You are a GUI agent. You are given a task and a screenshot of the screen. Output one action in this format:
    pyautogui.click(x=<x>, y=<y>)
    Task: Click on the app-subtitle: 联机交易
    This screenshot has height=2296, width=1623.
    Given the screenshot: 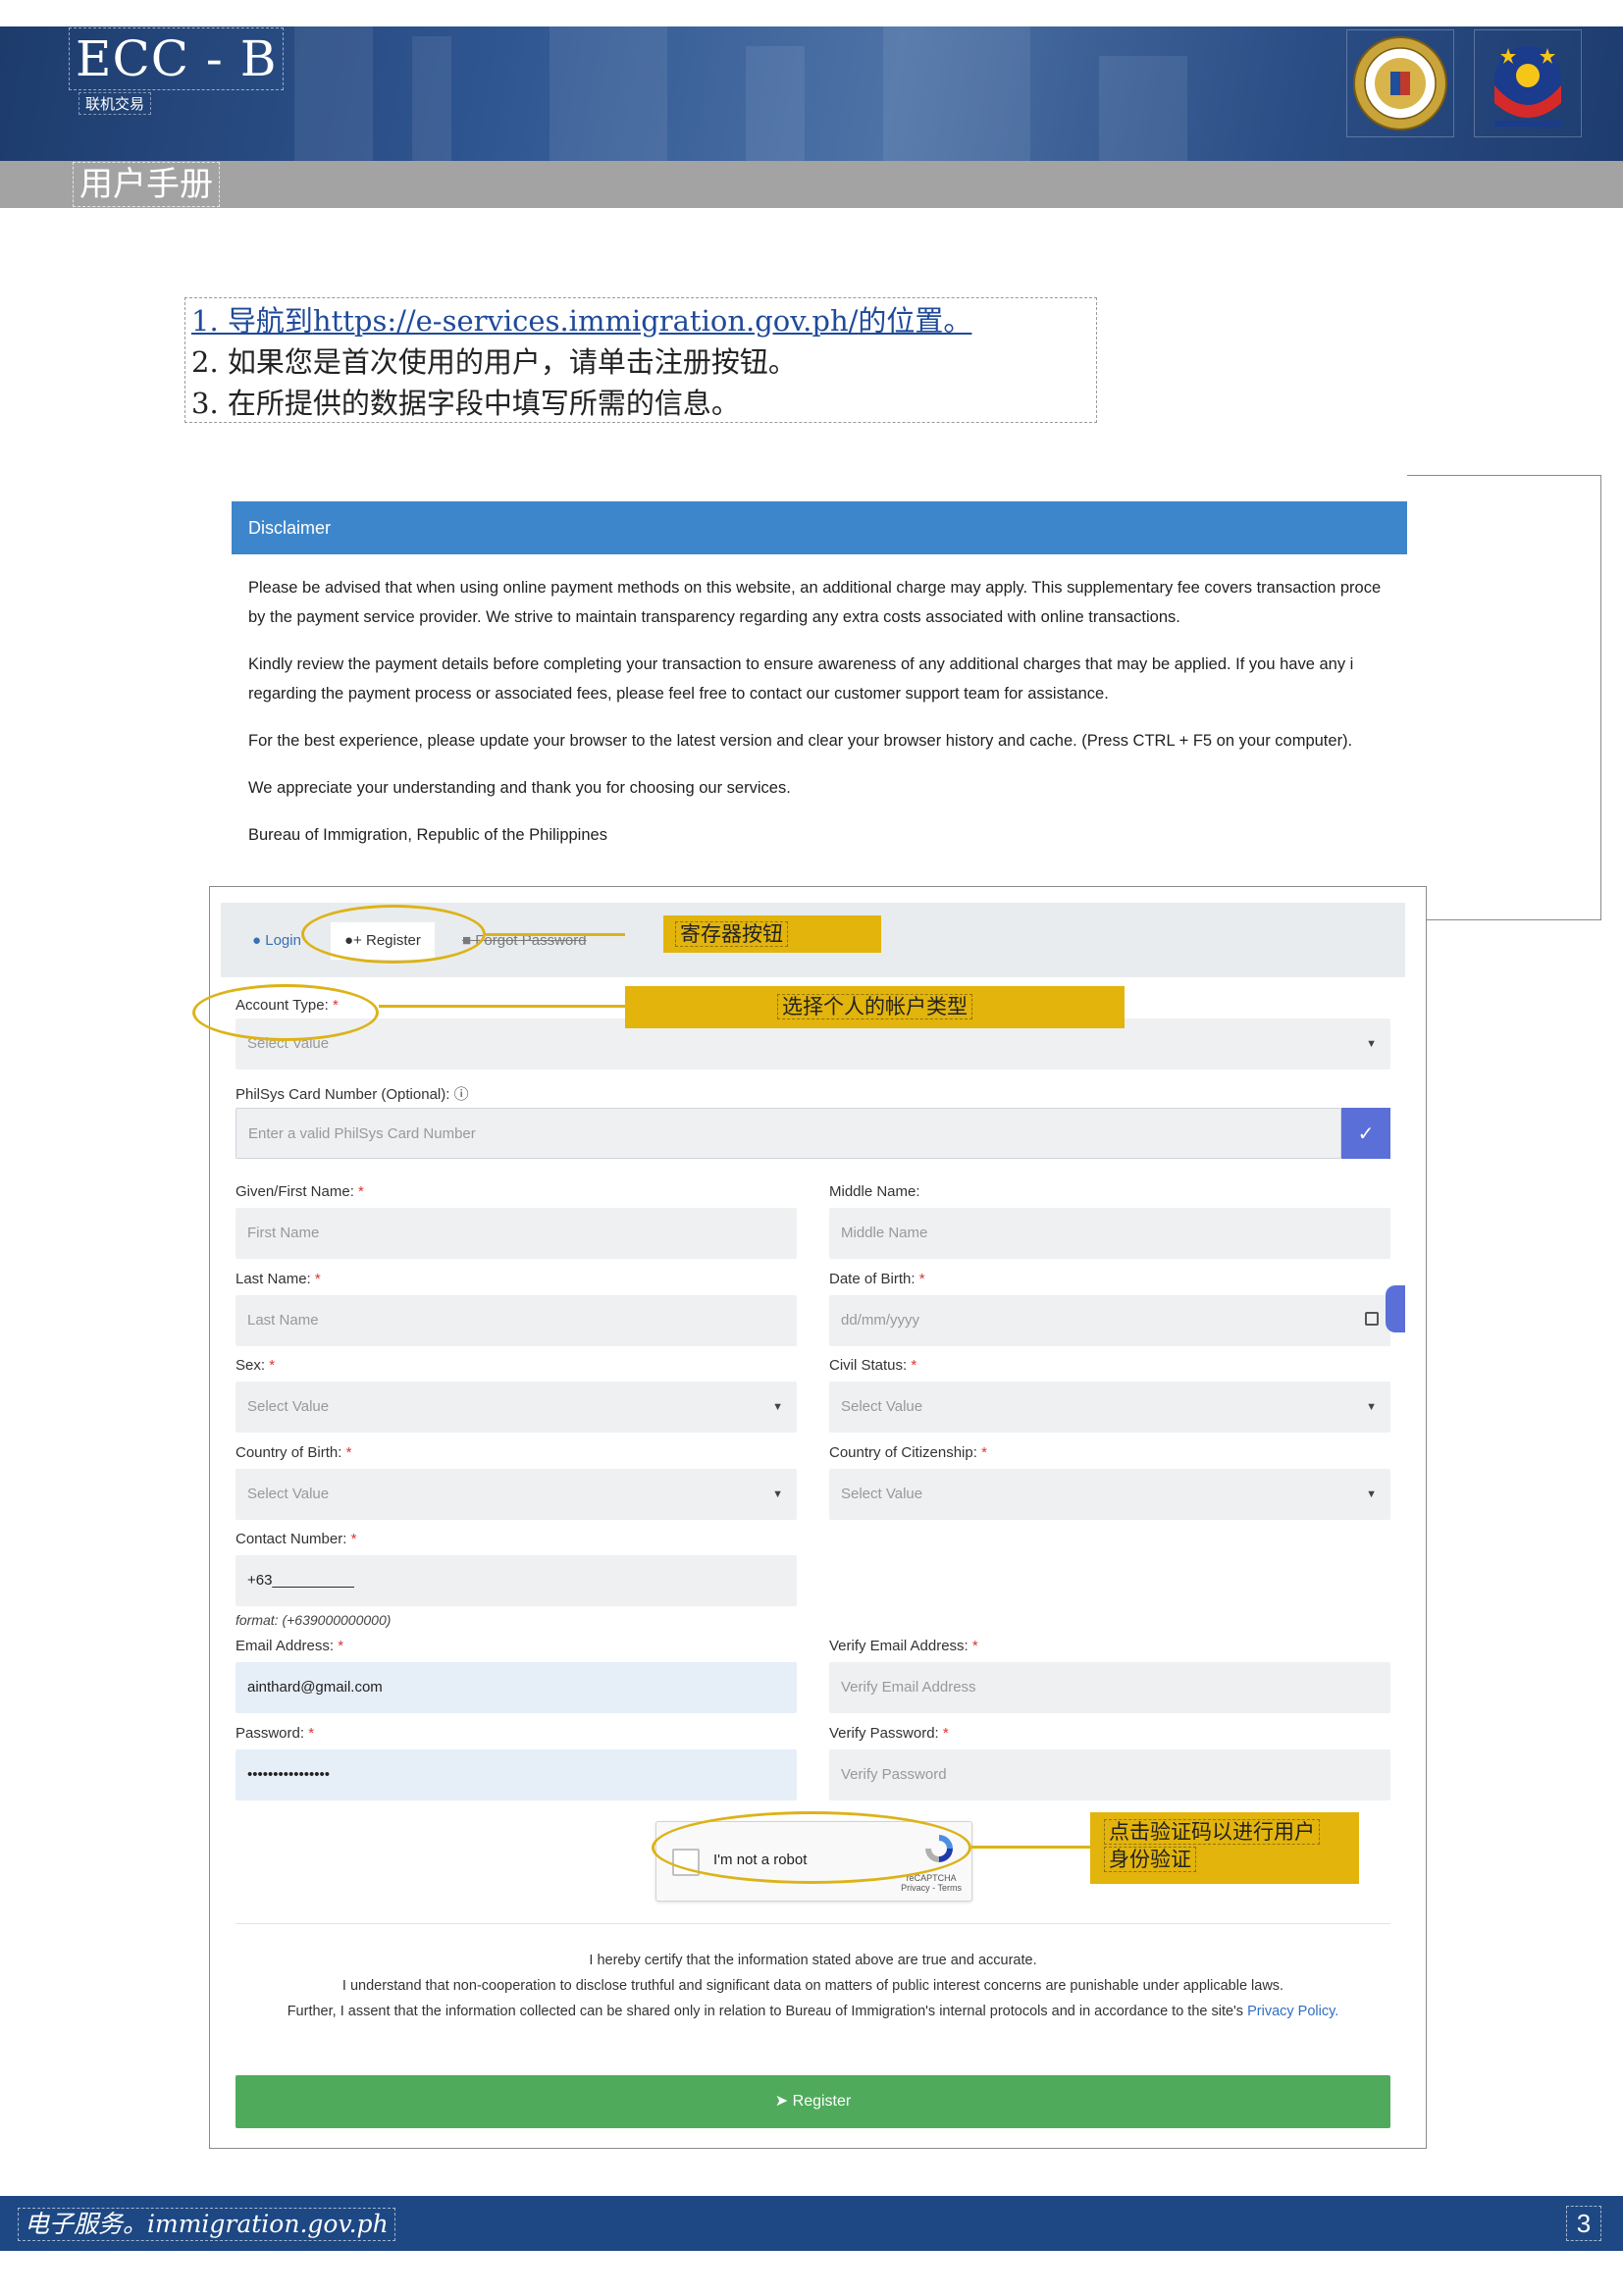 What is the action you would take?
    pyautogui.click(x=115, y=103)
    